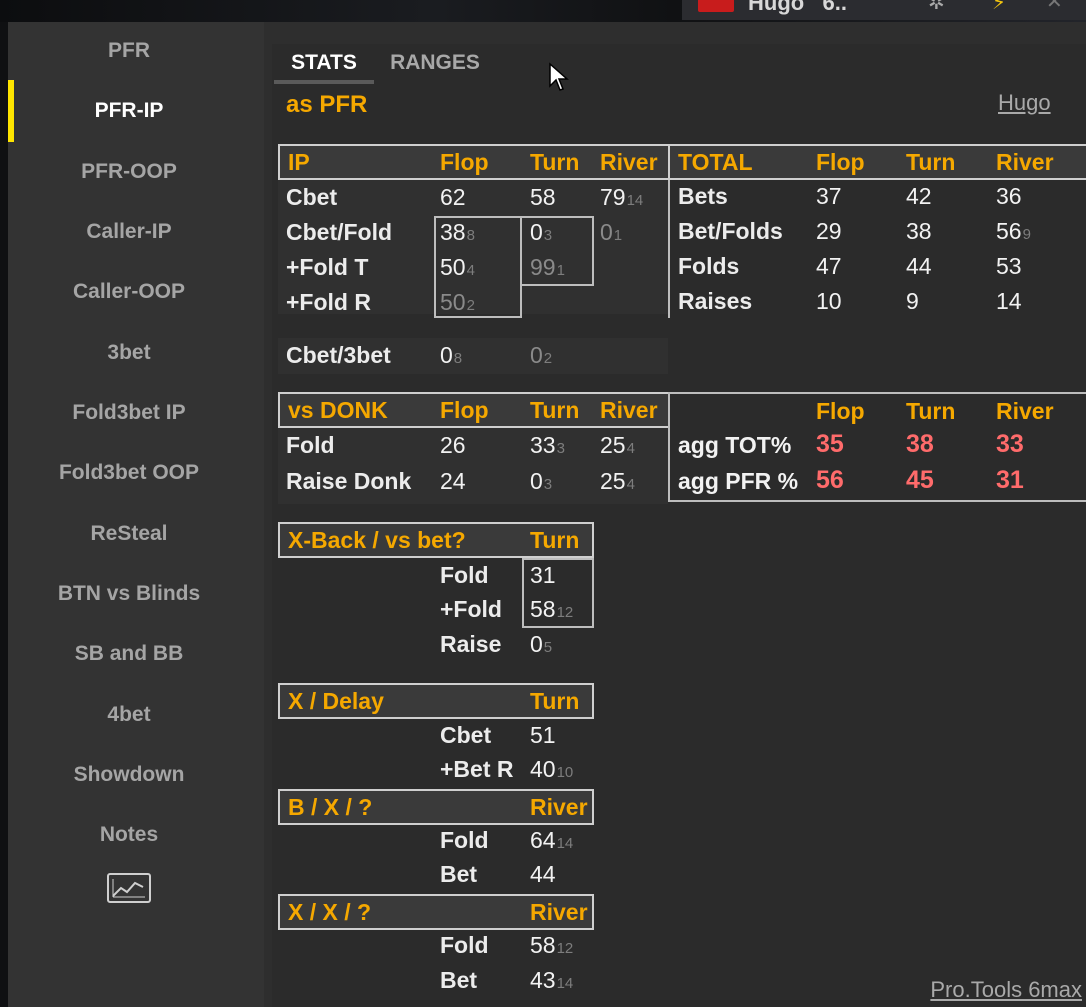 The width and height of the screenshot is (1086, 1007). What do you see at coordinates (471, 644) in the screenshot?
I see `xback-row-label: Raise` at bounding box center [471, 644].